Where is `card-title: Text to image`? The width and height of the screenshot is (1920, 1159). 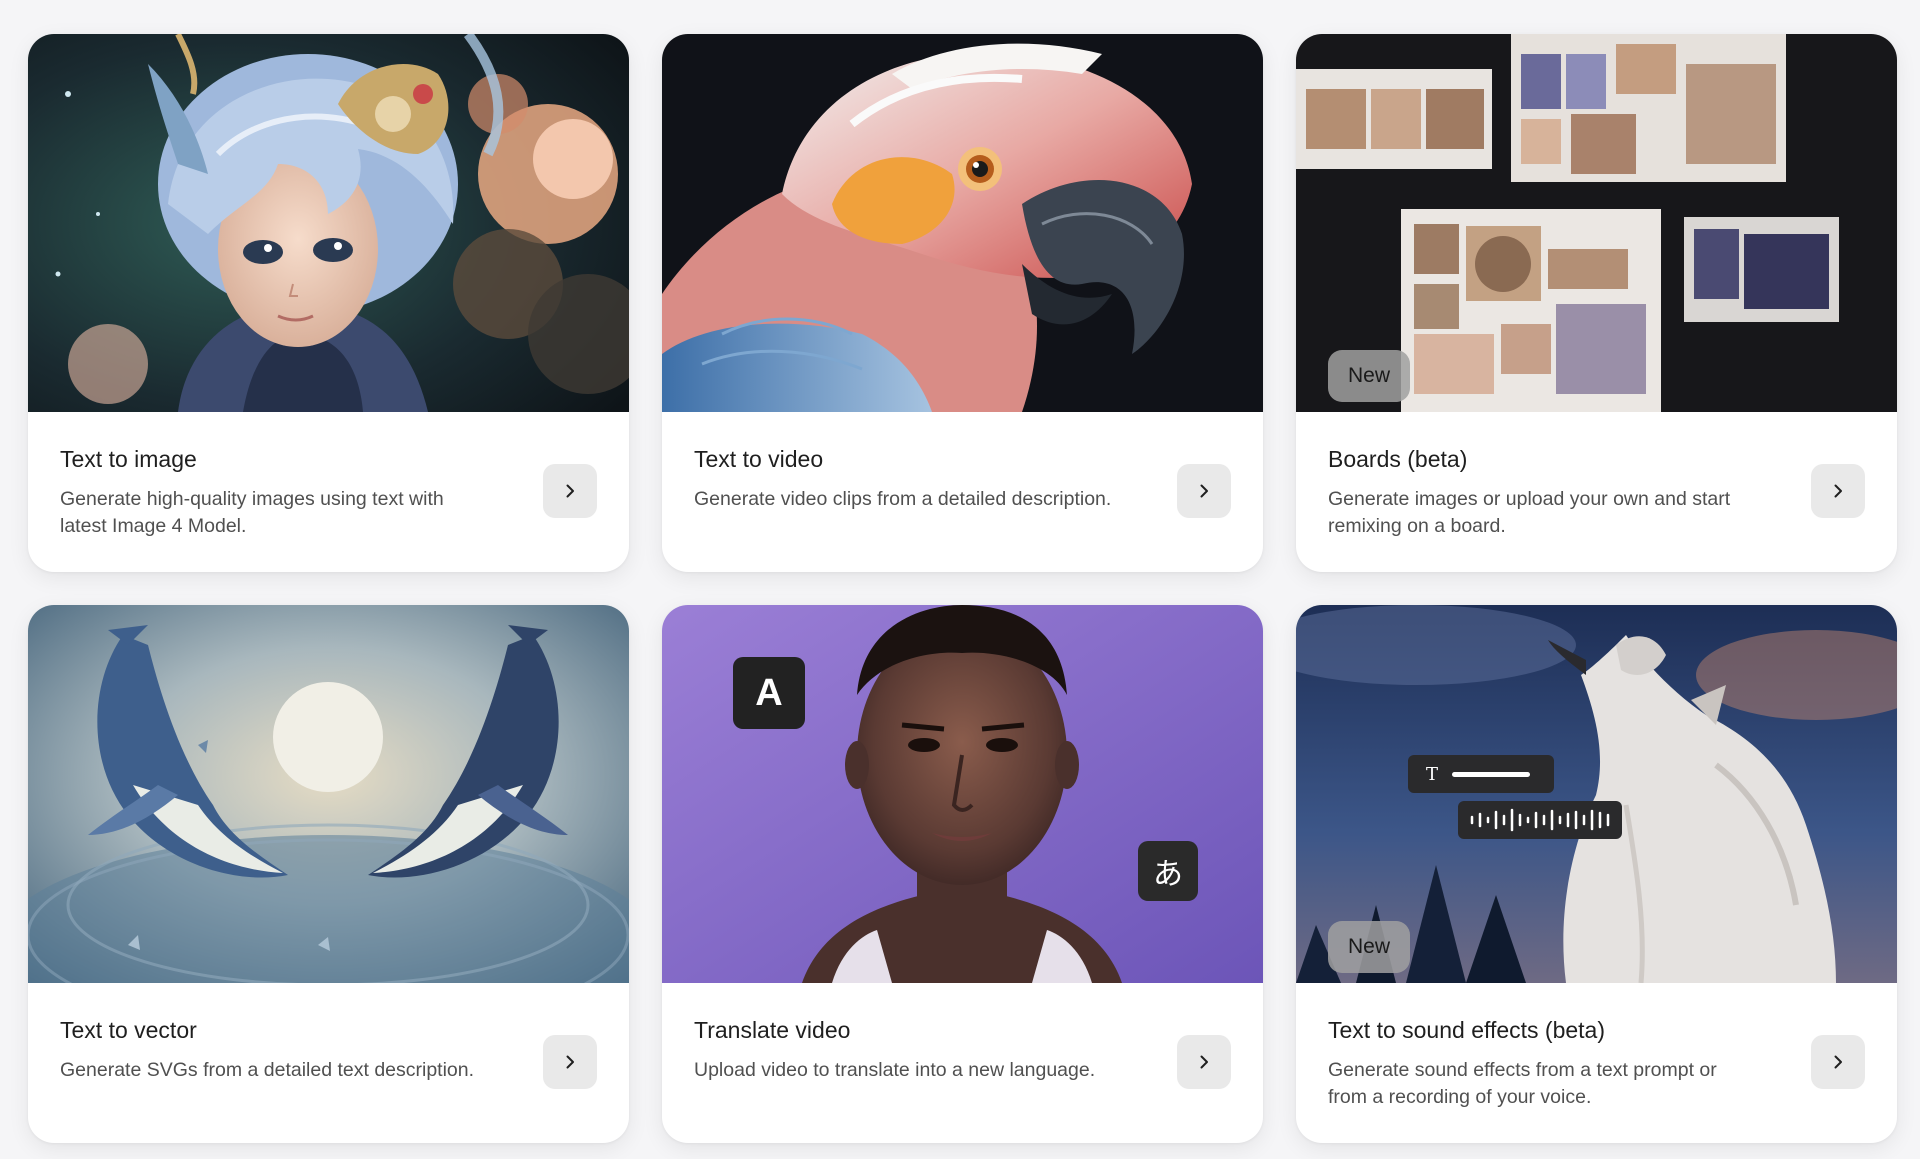 card-title: Text to image is located at coordinates (128, 459).